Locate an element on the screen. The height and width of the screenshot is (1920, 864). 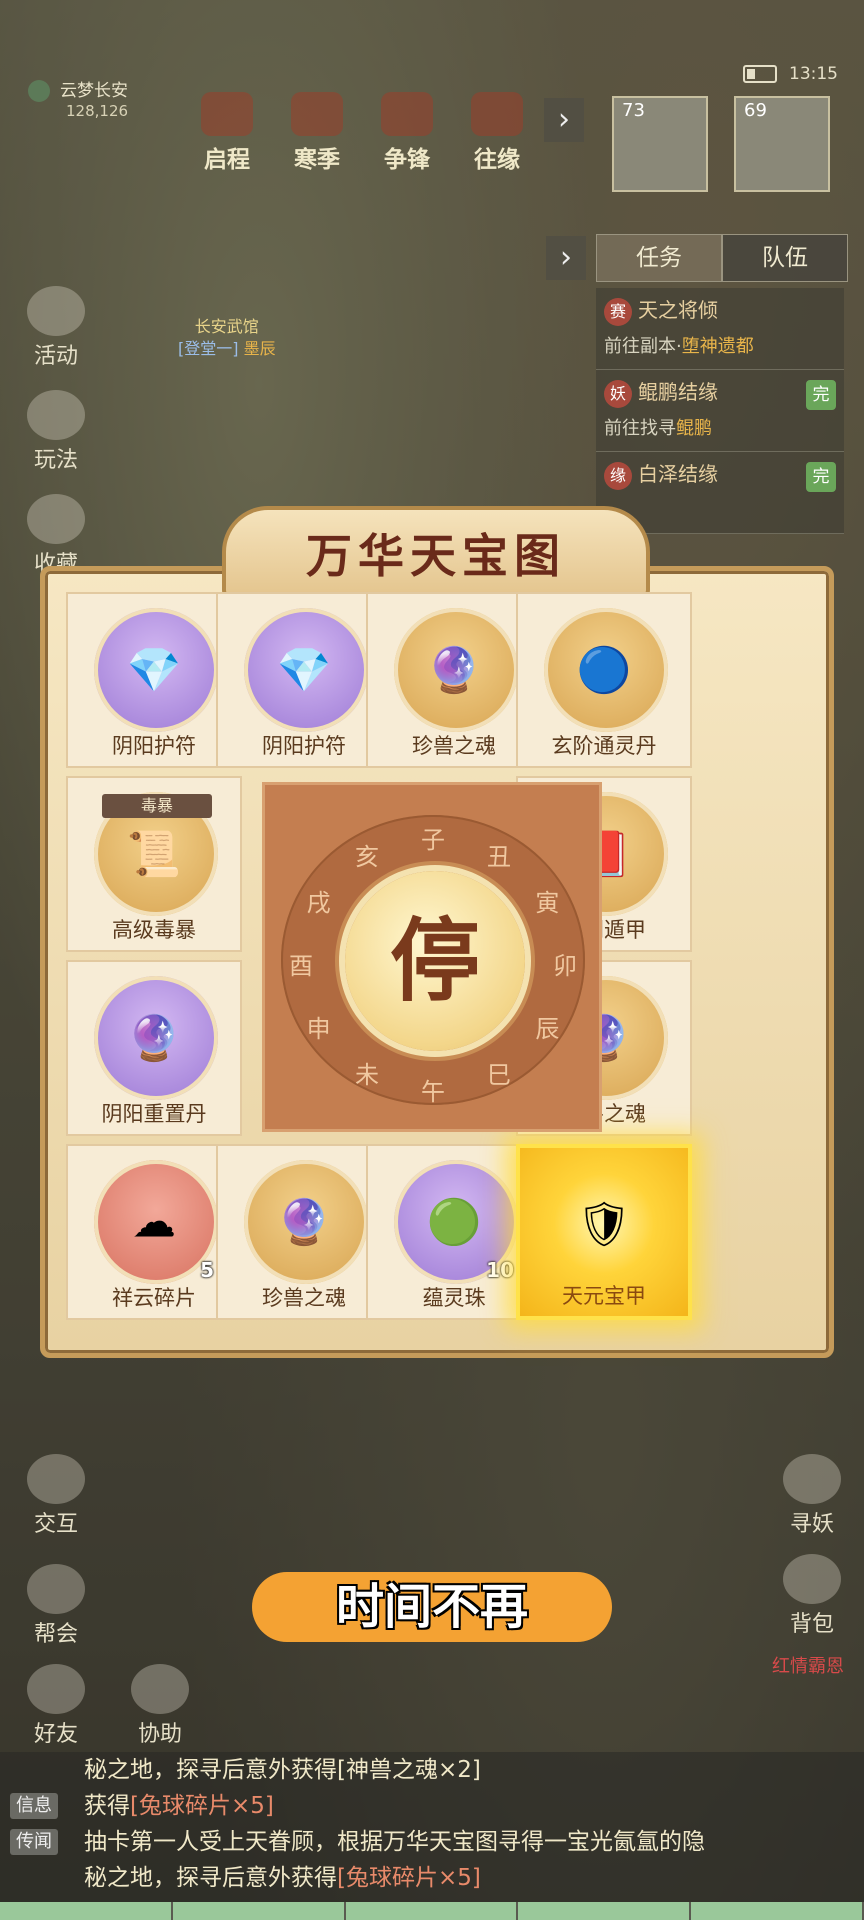
monster-hunt-icon is located at coordinates (812, 1479).